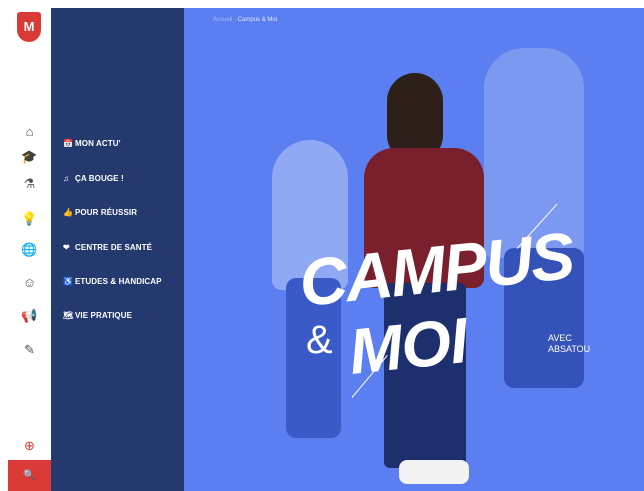  Describe the element at coordinates (29, 157) in the screenshot. I see `graduation-cap-icon: 🎓` at that location.